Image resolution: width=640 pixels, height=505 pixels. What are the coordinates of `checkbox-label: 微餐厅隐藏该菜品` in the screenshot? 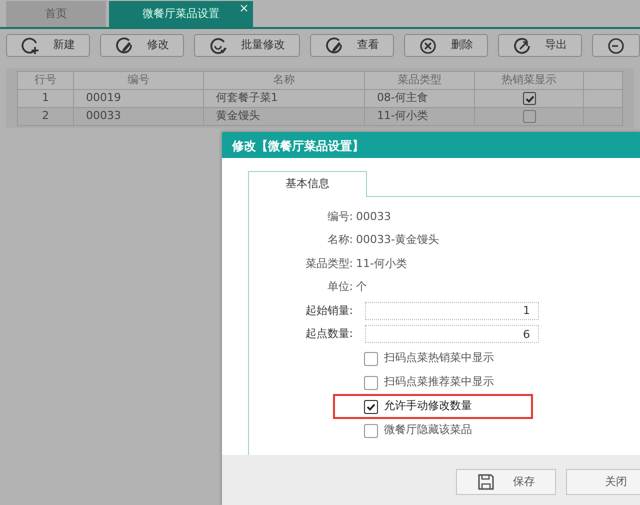 It's located at (428, 430).